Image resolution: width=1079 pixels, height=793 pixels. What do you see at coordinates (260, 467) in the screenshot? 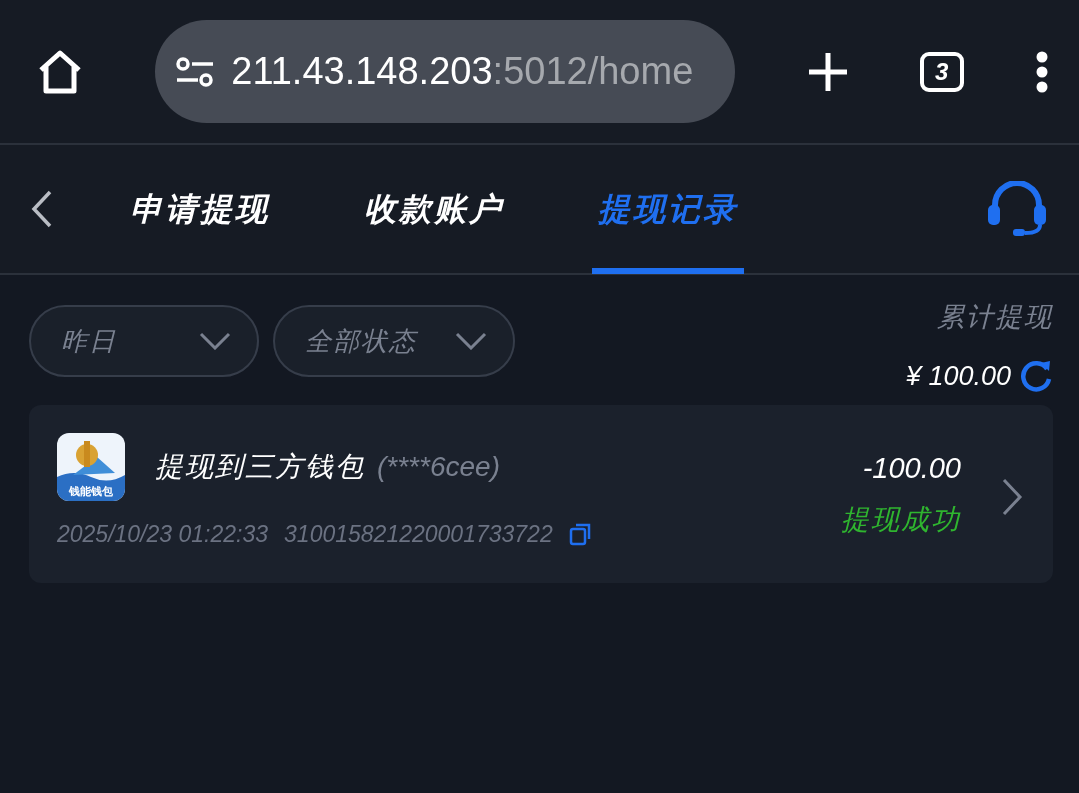
I see `record-title: 提现到三方钱包` at bounding box center [260, 467].